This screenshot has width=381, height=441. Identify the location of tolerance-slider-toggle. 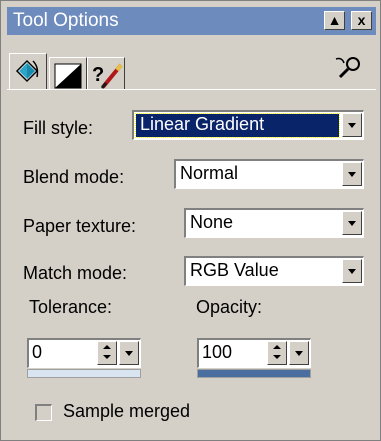
(129, 353).